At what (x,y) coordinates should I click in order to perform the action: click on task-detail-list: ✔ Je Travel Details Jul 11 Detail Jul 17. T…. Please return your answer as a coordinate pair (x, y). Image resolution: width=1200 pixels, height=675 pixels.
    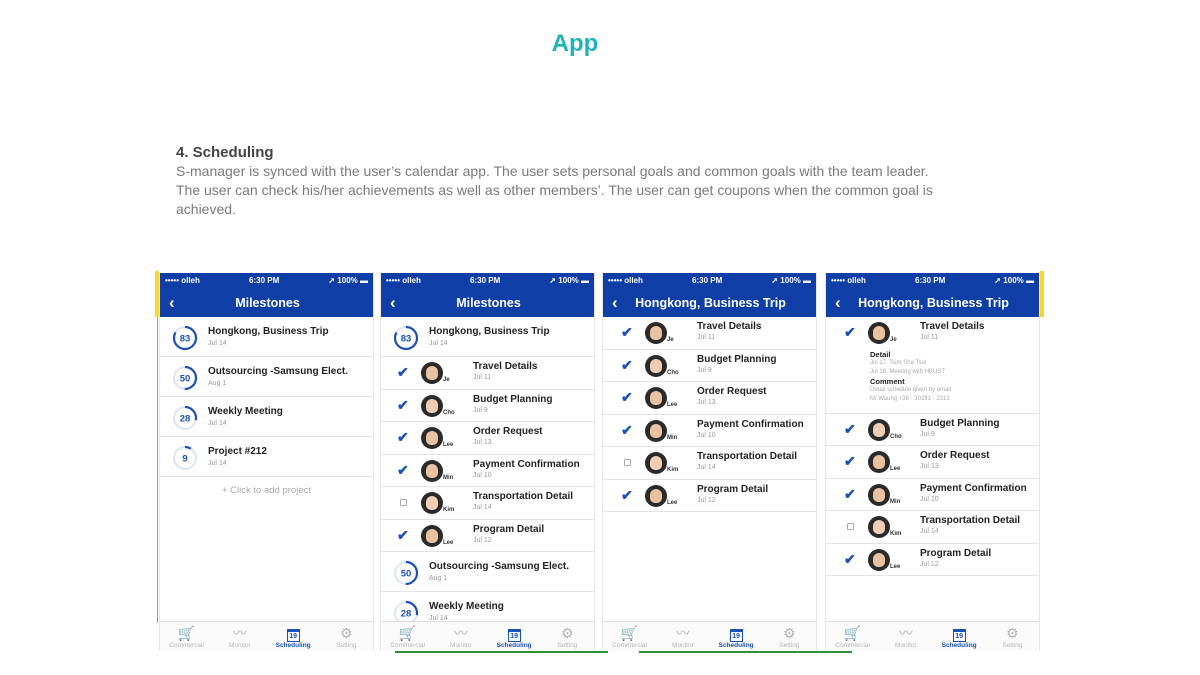
    Looking at the image, I should click on (932, 469).